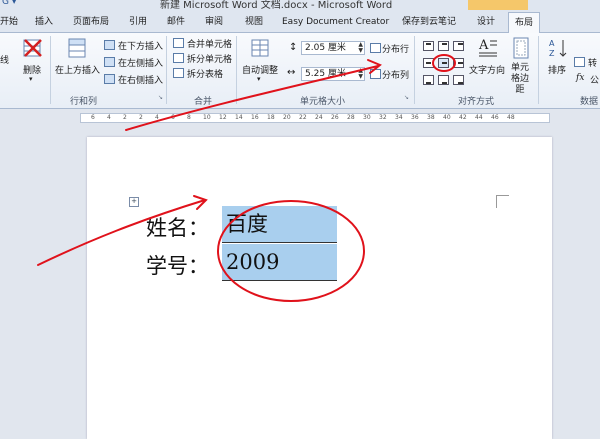  I want to click on annotation-arrow-to-table, so click(121, 232).